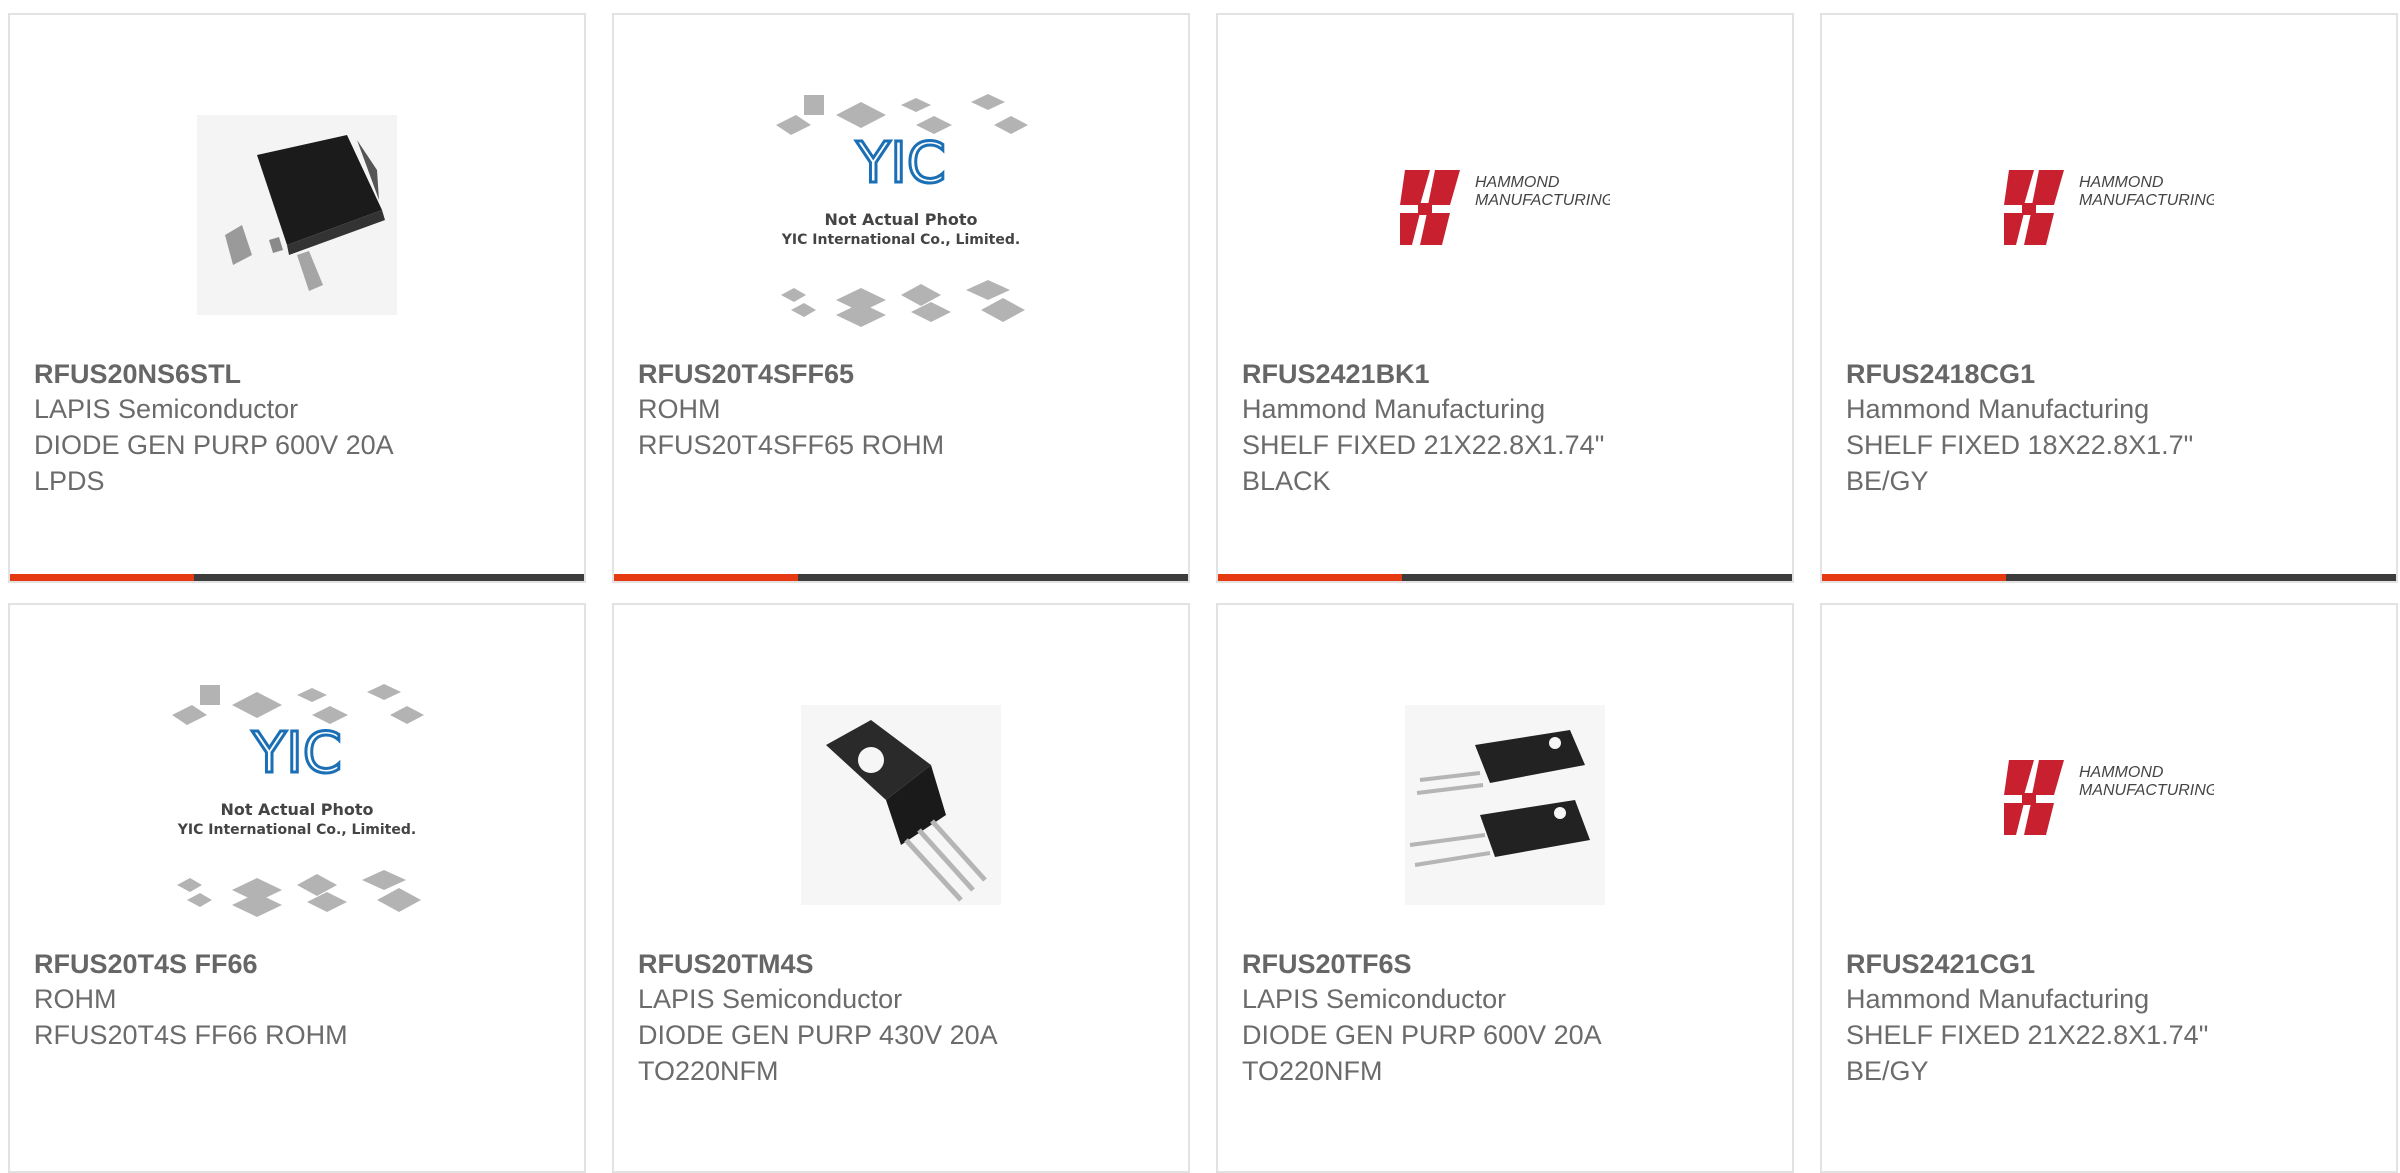 This screenshot has height=1173, width=2400. Describe the element at coordinates (2116, 964) in the screenshot. I see `part-number: RFUS2421CG1` at that location.